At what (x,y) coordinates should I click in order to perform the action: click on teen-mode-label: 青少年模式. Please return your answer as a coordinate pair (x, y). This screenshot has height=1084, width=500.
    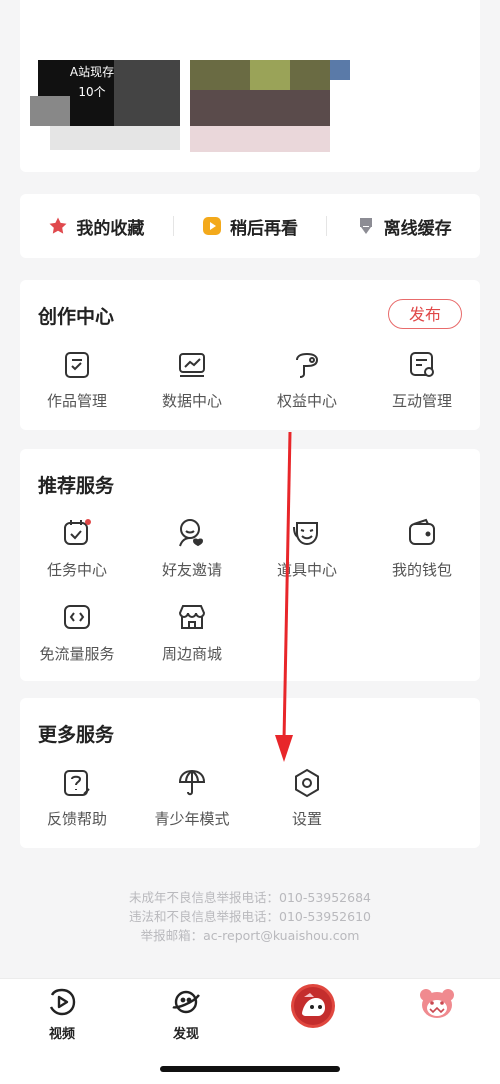
    Looking at the image, I should click on (192, 819).